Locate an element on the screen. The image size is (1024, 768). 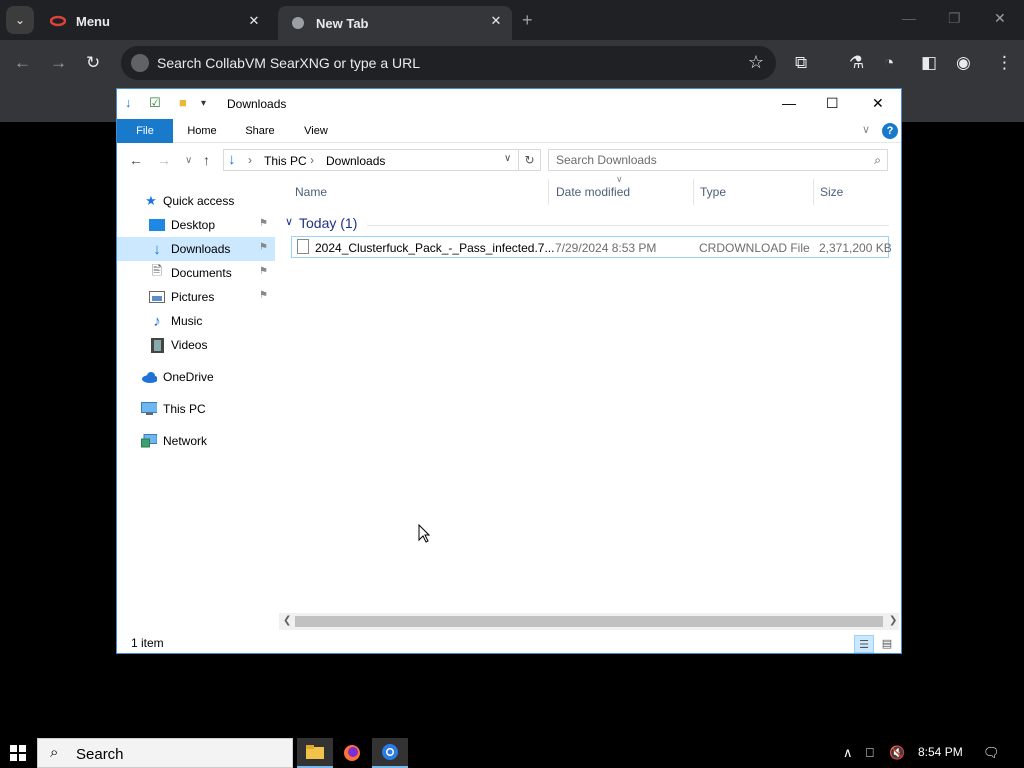
nav-documents: 🖹 Documents ⚑ is located at coordinates (196, 273).